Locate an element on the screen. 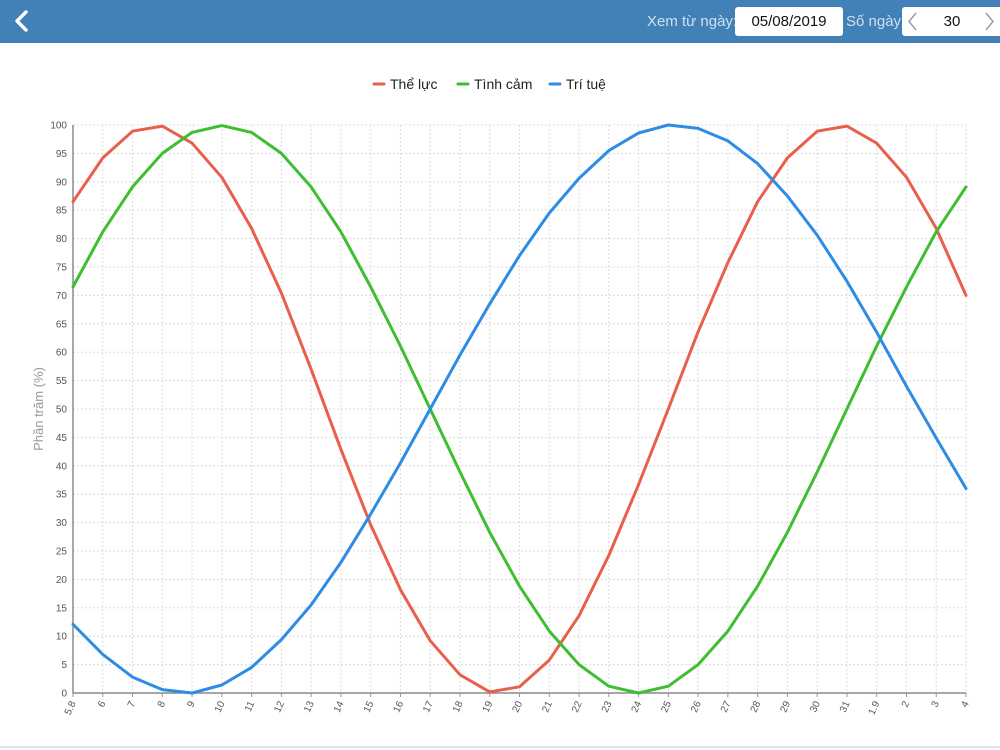 This screenshot has width=1000, height=750. legend-item: Tình cảm is located at coordinates (494, 84).